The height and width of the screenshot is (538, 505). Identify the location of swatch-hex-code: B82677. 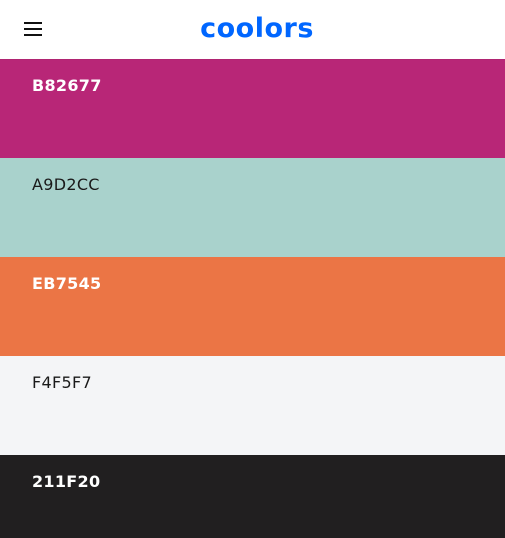
(67, 85).